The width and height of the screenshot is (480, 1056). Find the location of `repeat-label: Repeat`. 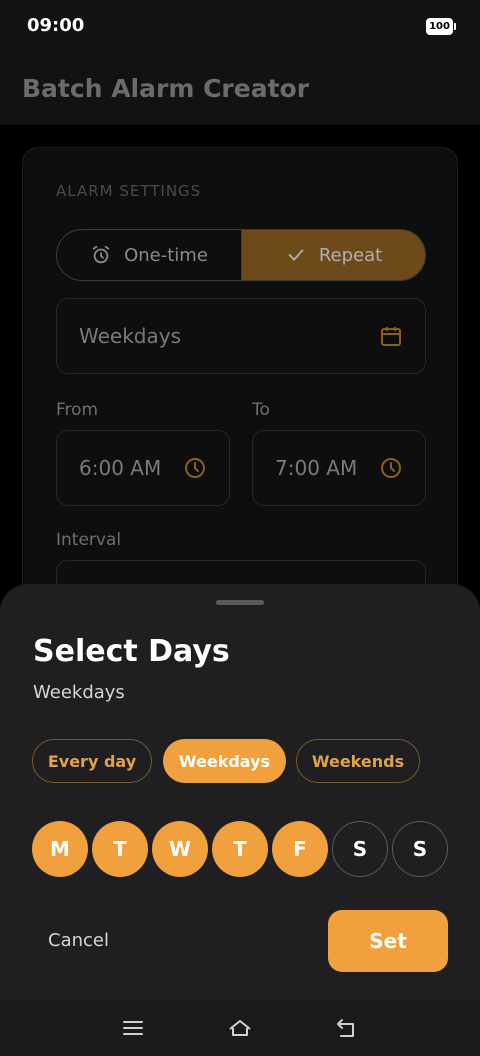

repeat-label: Repeat is located at coordinates (350, 255).